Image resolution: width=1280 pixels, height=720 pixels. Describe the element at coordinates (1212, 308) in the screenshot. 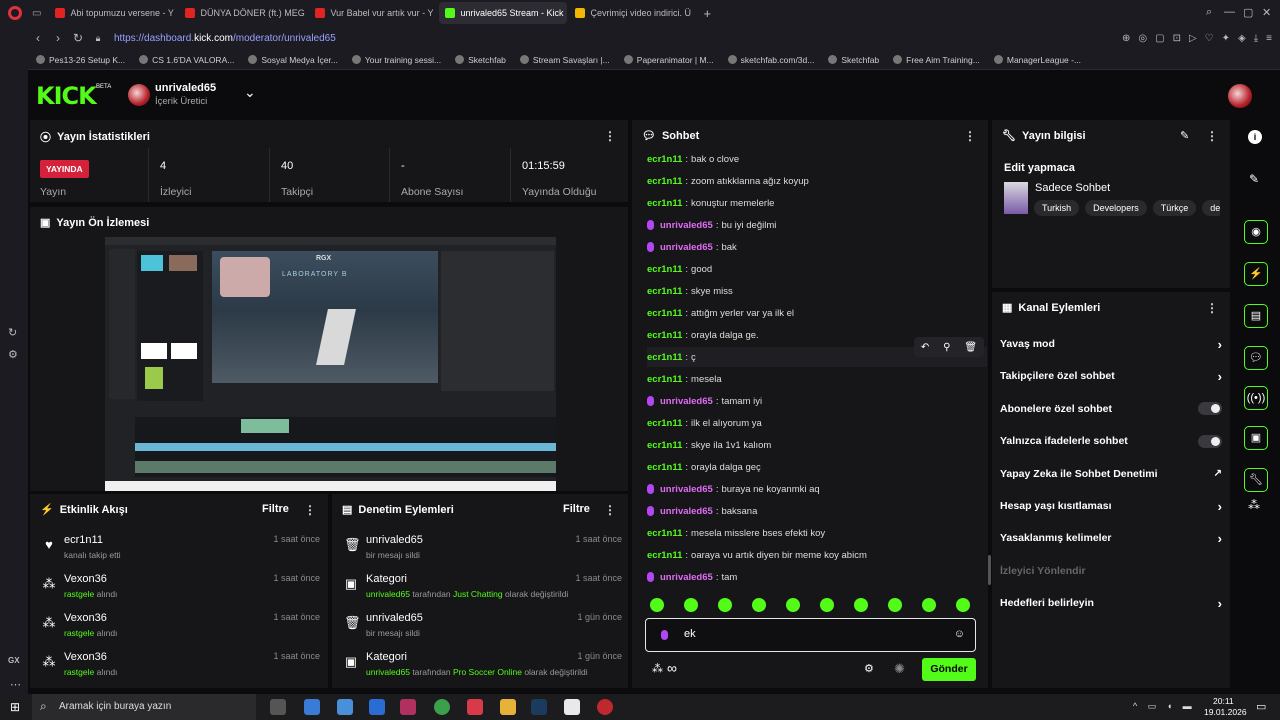

I see `channel-actions-menu-icon: ⋮` at that location.